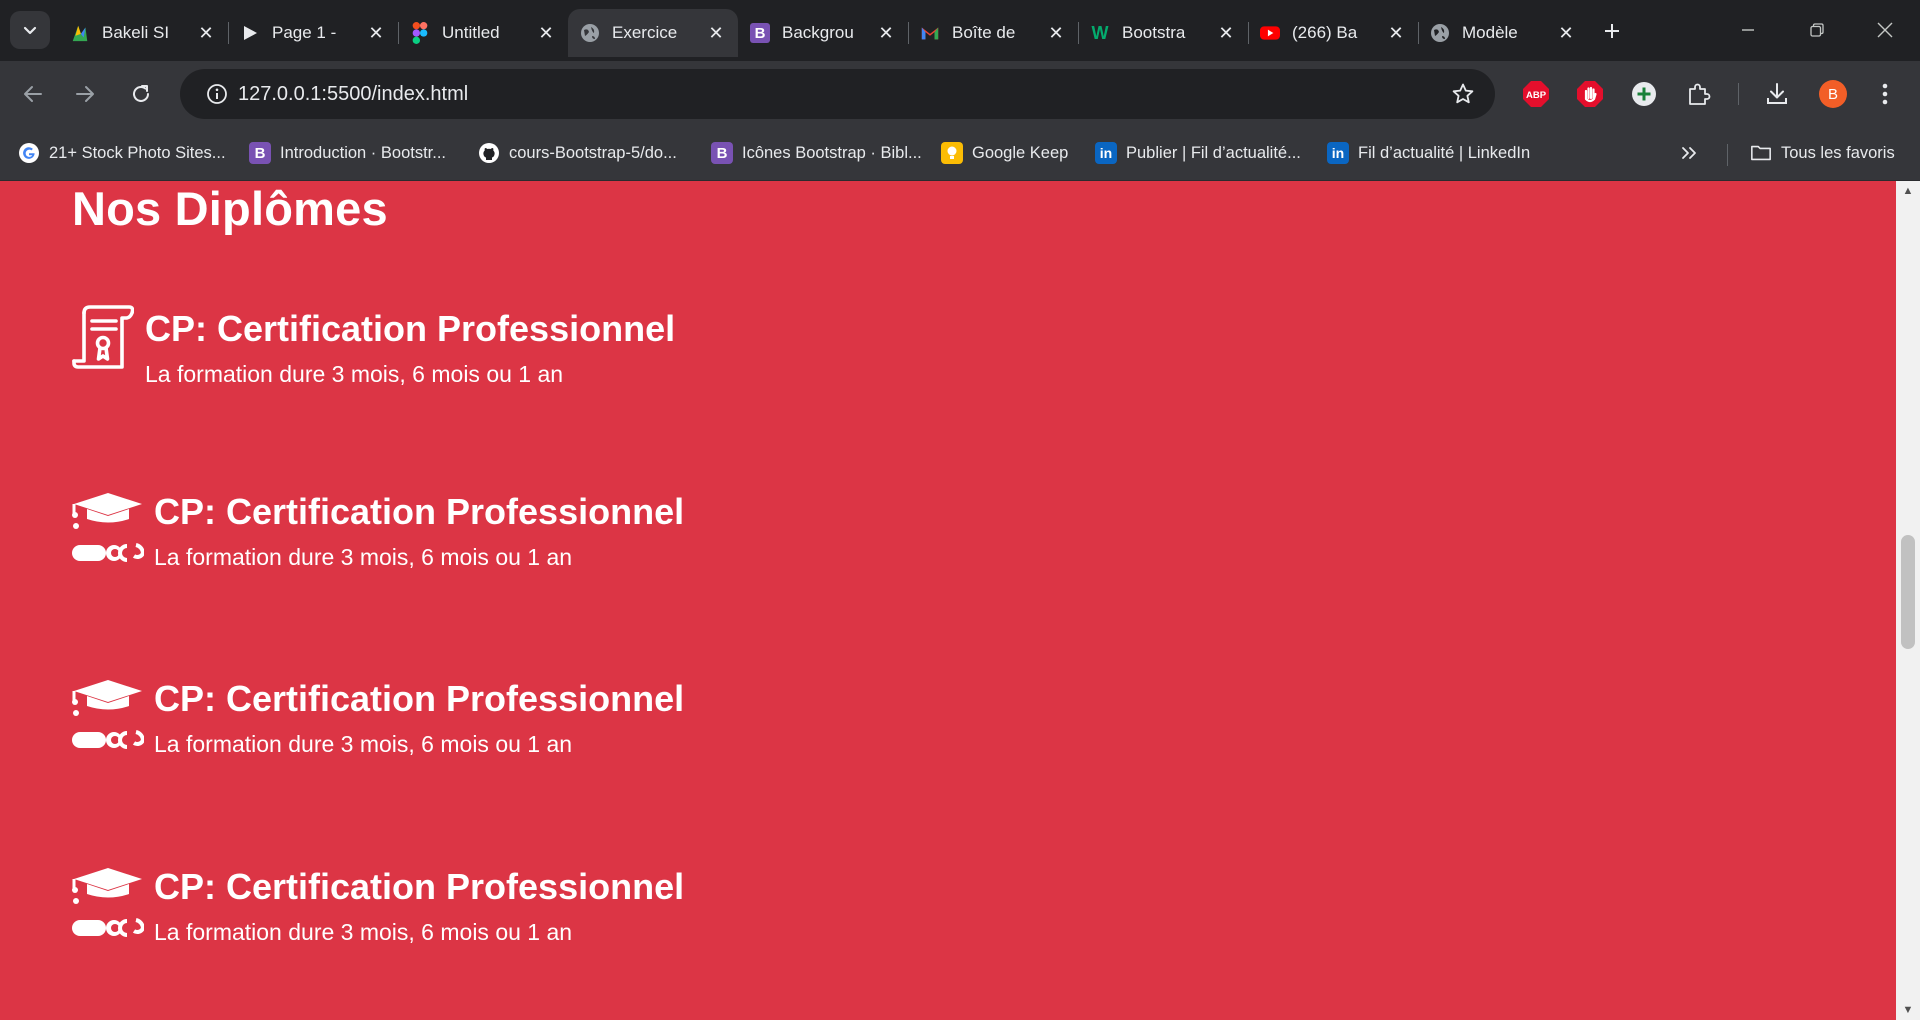  I want to click on page-scrollbar: ▲ ▼, so click(1908, 600).